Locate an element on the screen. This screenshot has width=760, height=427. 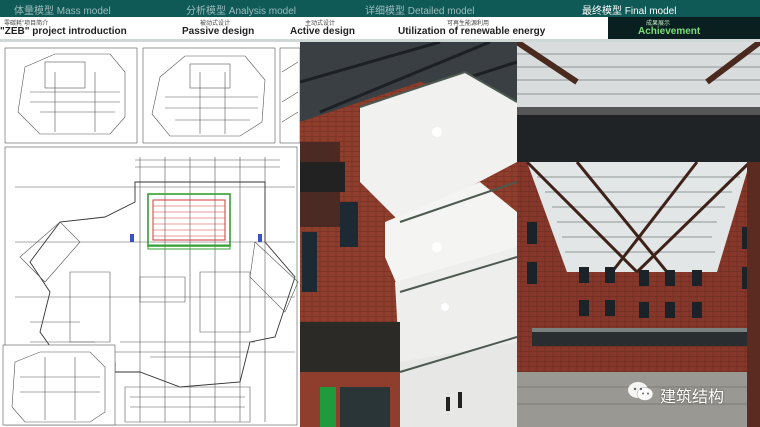
subtab-project-introduction: 零碳耗"项目简介 "ZEB" project introduction is located at coordinates (85, 28).